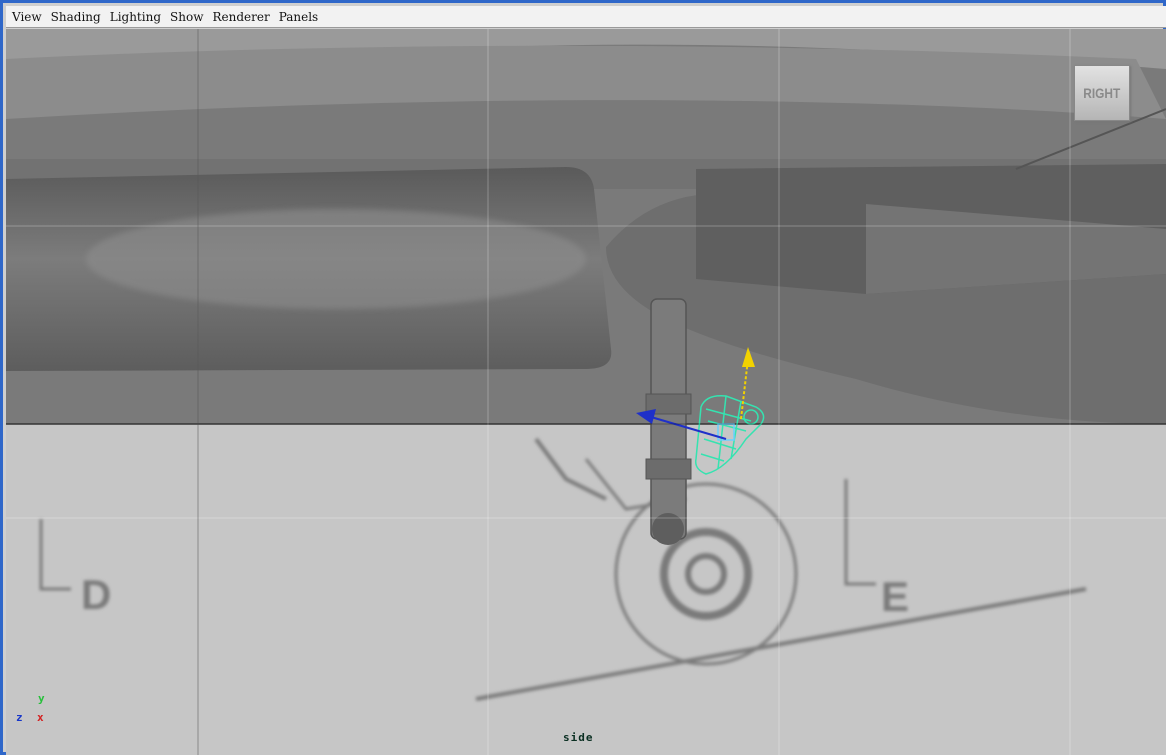 Image resolution: width=1166 pixels, height=755 pixels. I want to click on menu-panels: Panels, so click(299, 17).